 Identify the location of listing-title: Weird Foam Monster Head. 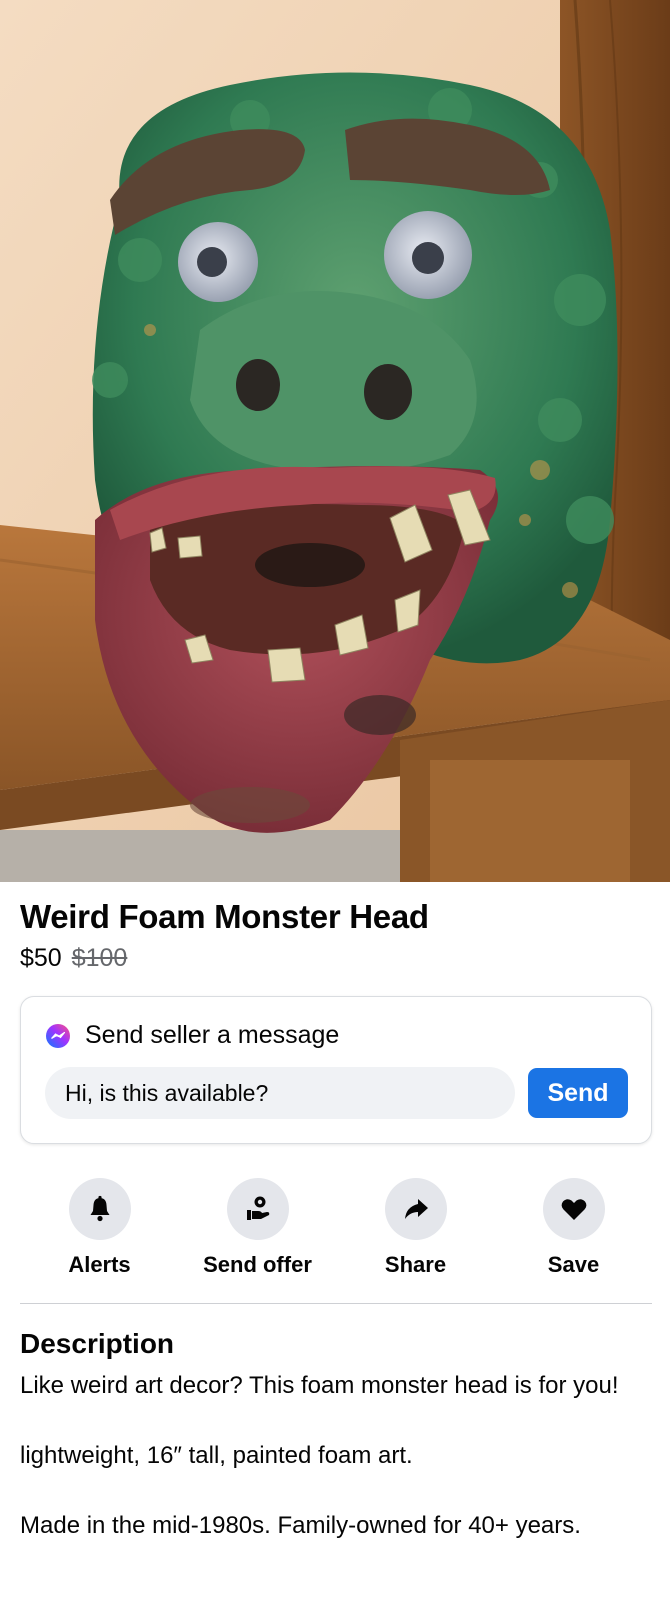
(224, 916).